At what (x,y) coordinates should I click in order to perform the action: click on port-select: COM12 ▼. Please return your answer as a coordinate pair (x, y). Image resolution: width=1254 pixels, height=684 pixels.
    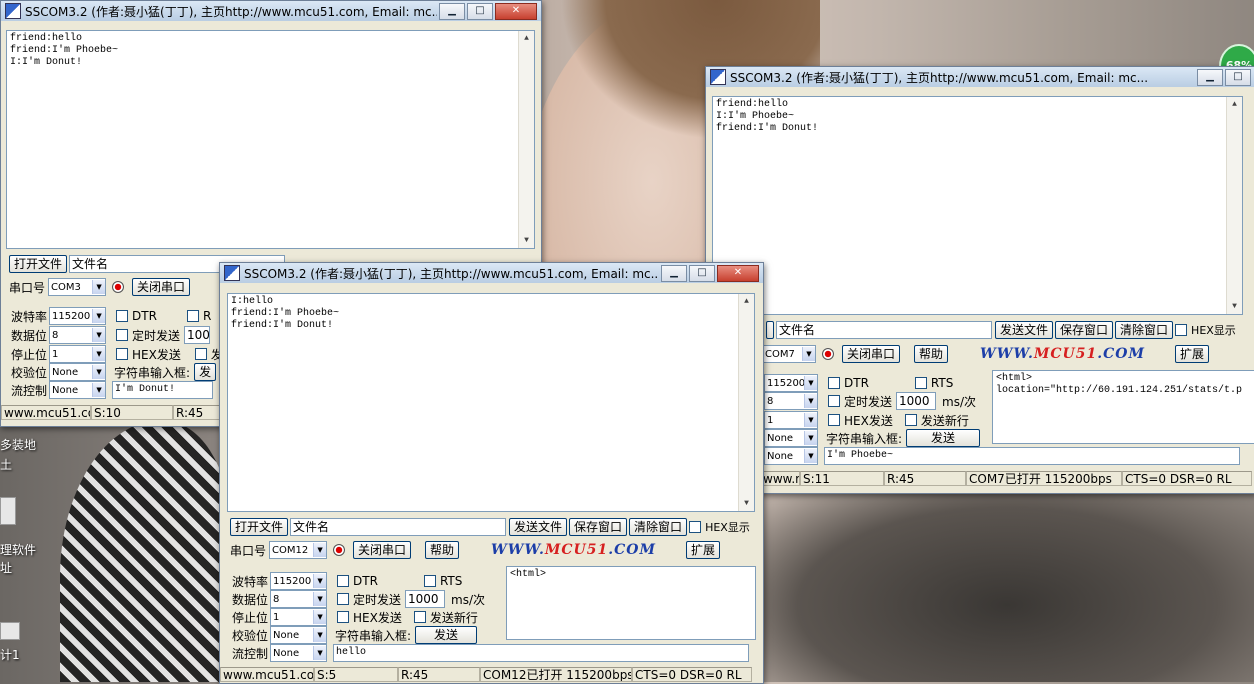
    Looking at the image, I should click on (298, 550).